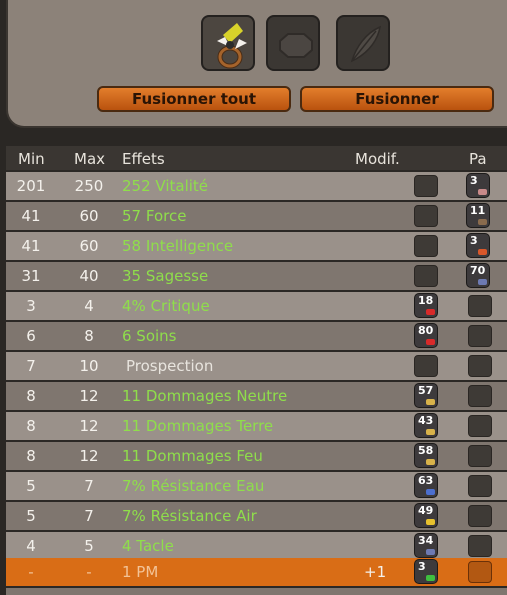 The height and width of the screenshot is (595, 507). I want to click on header-max: Max, so click(90, 159).